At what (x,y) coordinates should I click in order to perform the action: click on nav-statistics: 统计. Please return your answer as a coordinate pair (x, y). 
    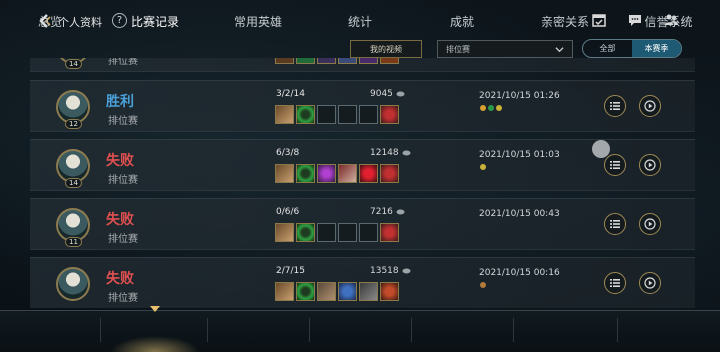
    Looking at the image, I should click on (360, 21).